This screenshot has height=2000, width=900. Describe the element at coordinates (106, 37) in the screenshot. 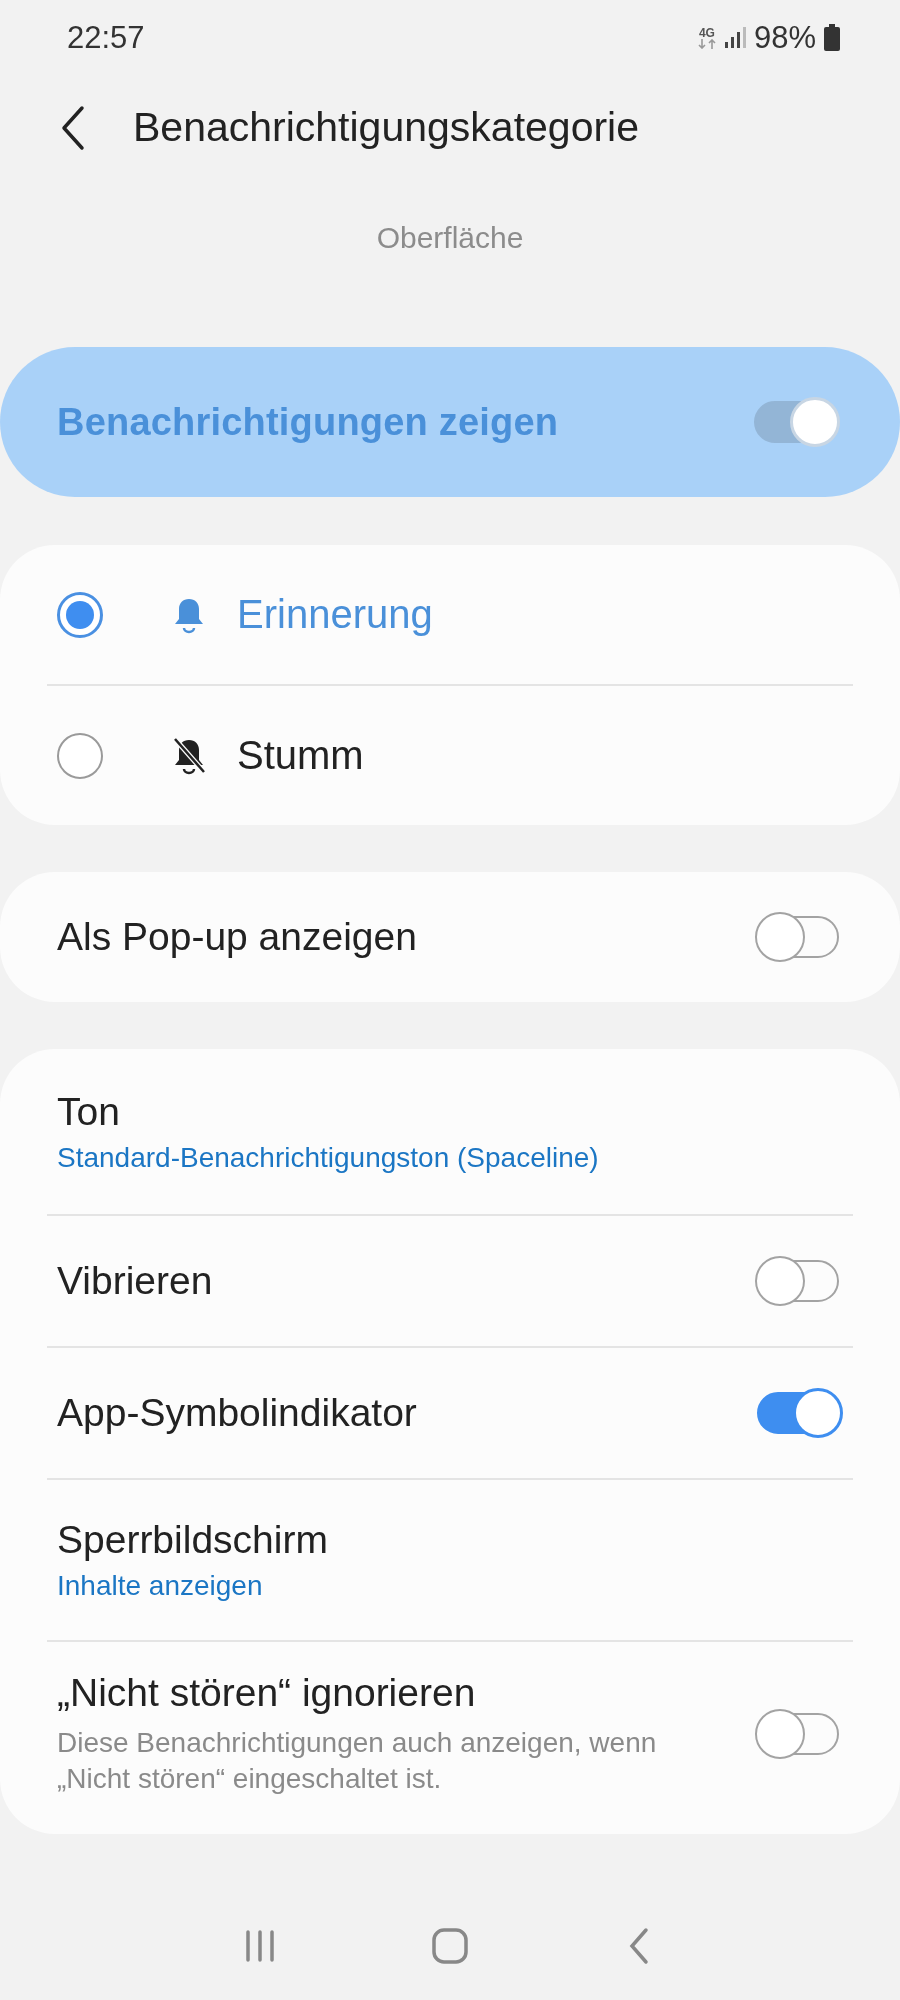

I see `status-time: 22:57` at that location.